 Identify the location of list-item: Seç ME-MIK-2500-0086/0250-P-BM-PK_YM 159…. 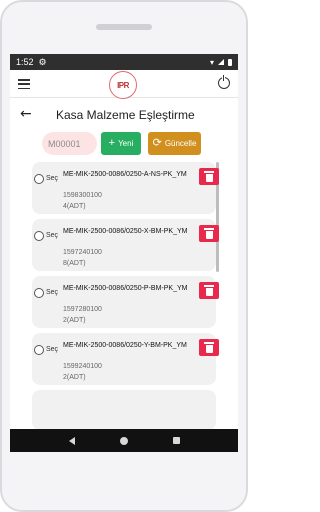
(125, 302).